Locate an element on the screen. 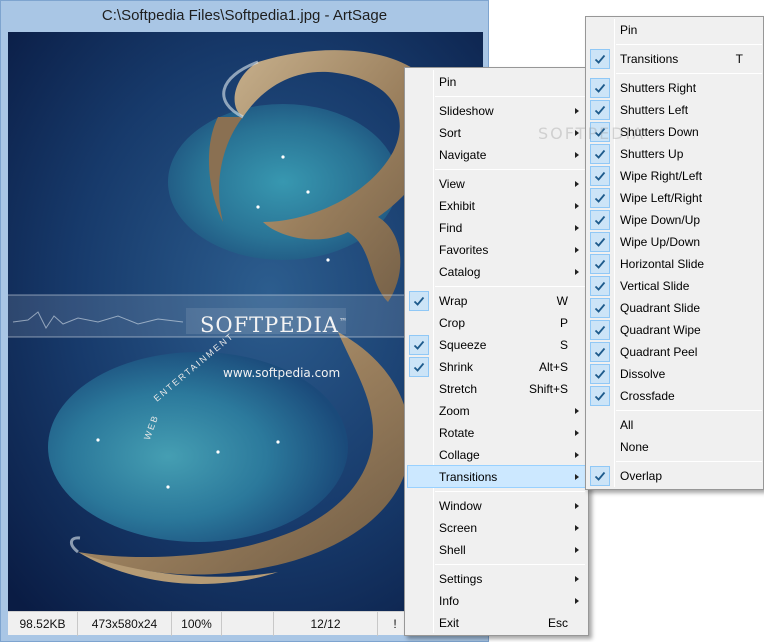 The height and width of the screenshot is (642, 764). submenu-item-wipe-up-down: Wipe Up/Down is located at coordinates (674, 242).